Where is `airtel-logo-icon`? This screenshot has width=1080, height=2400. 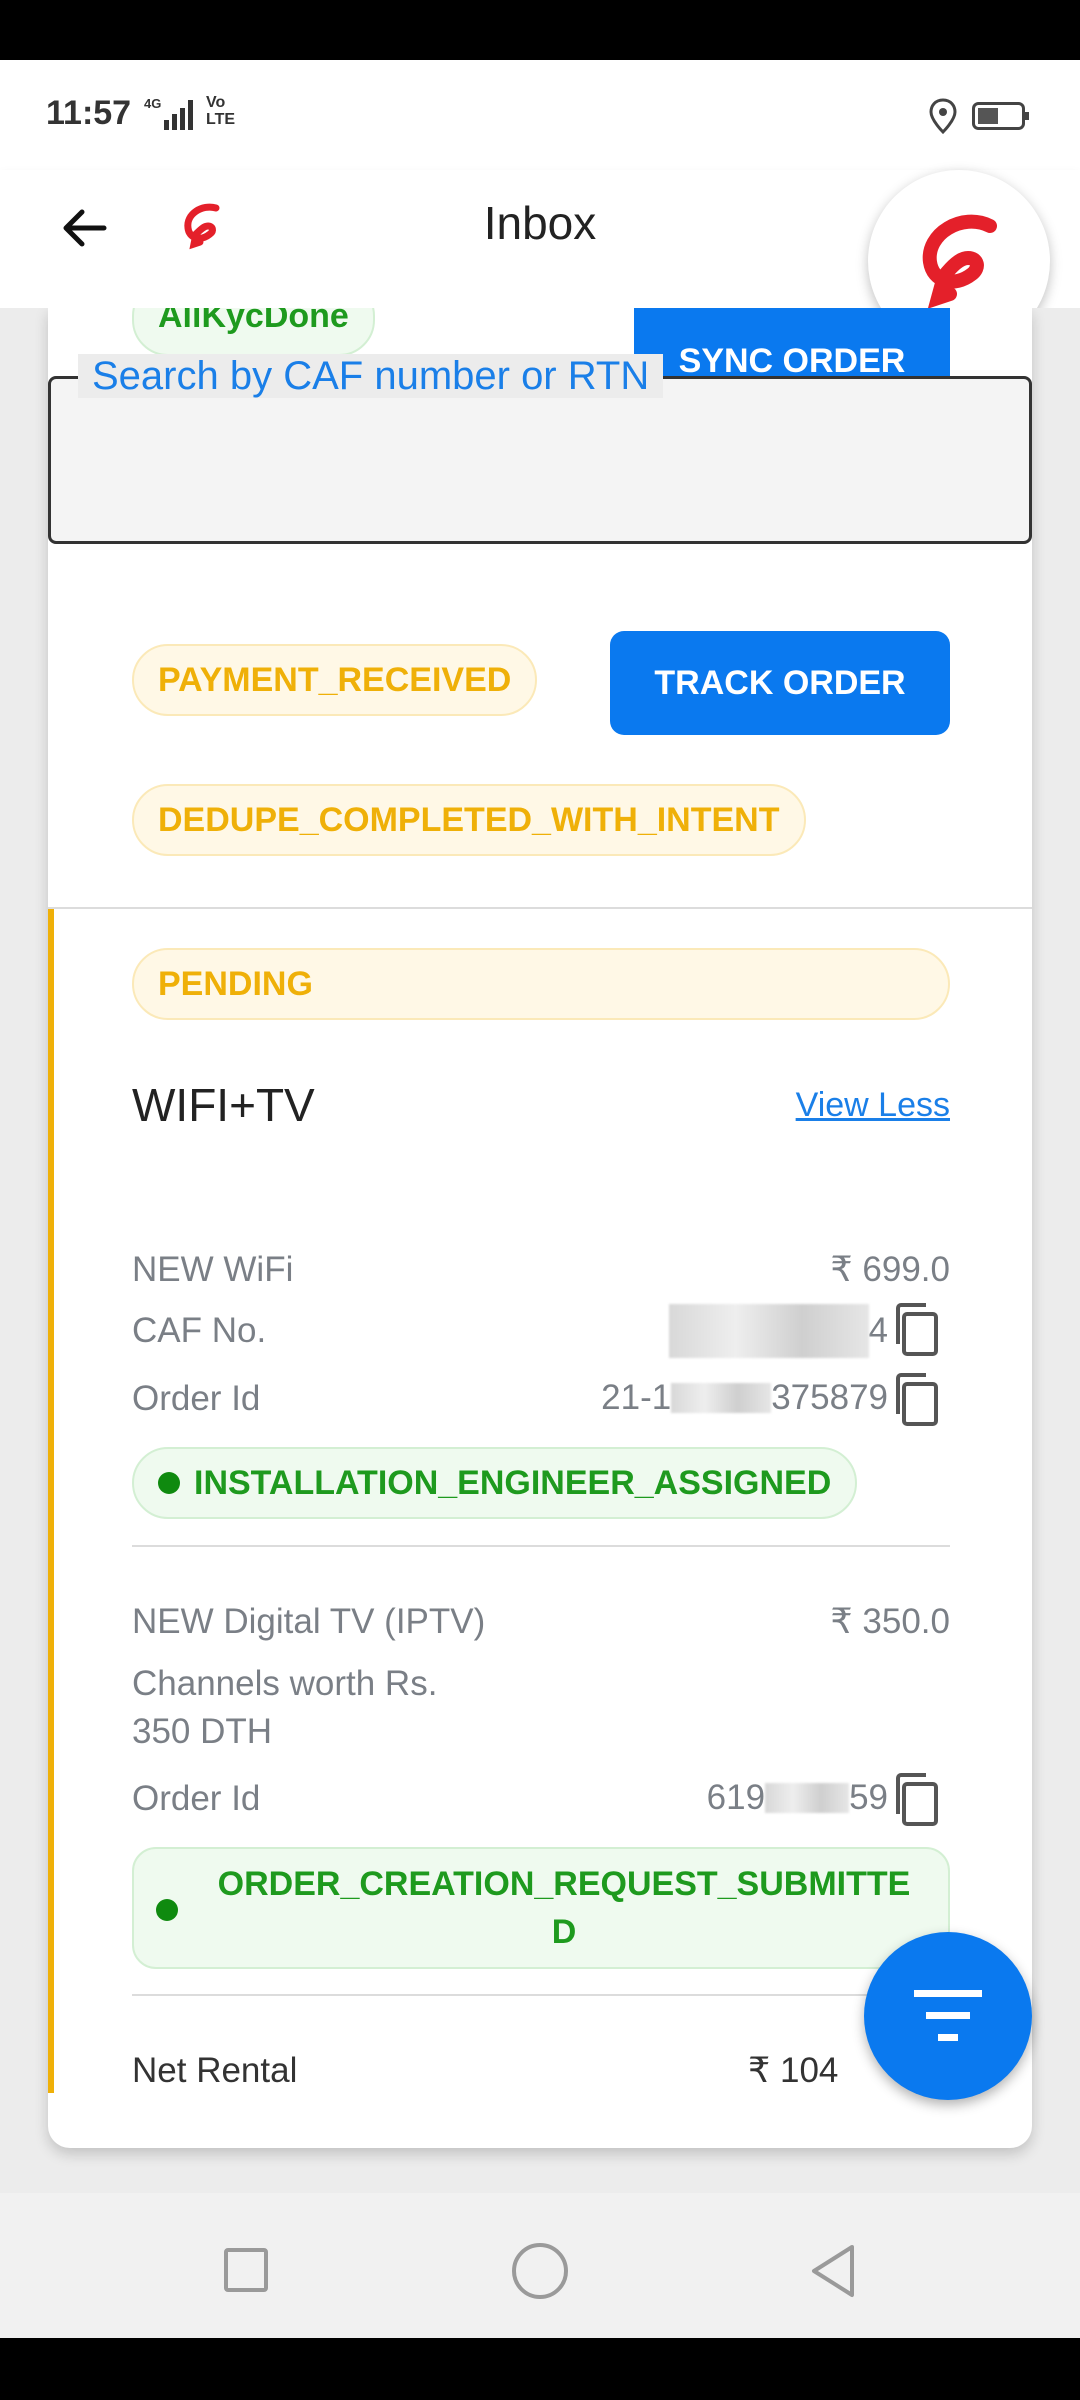
airtel-logo-icon is located at coordinates (959, 261).